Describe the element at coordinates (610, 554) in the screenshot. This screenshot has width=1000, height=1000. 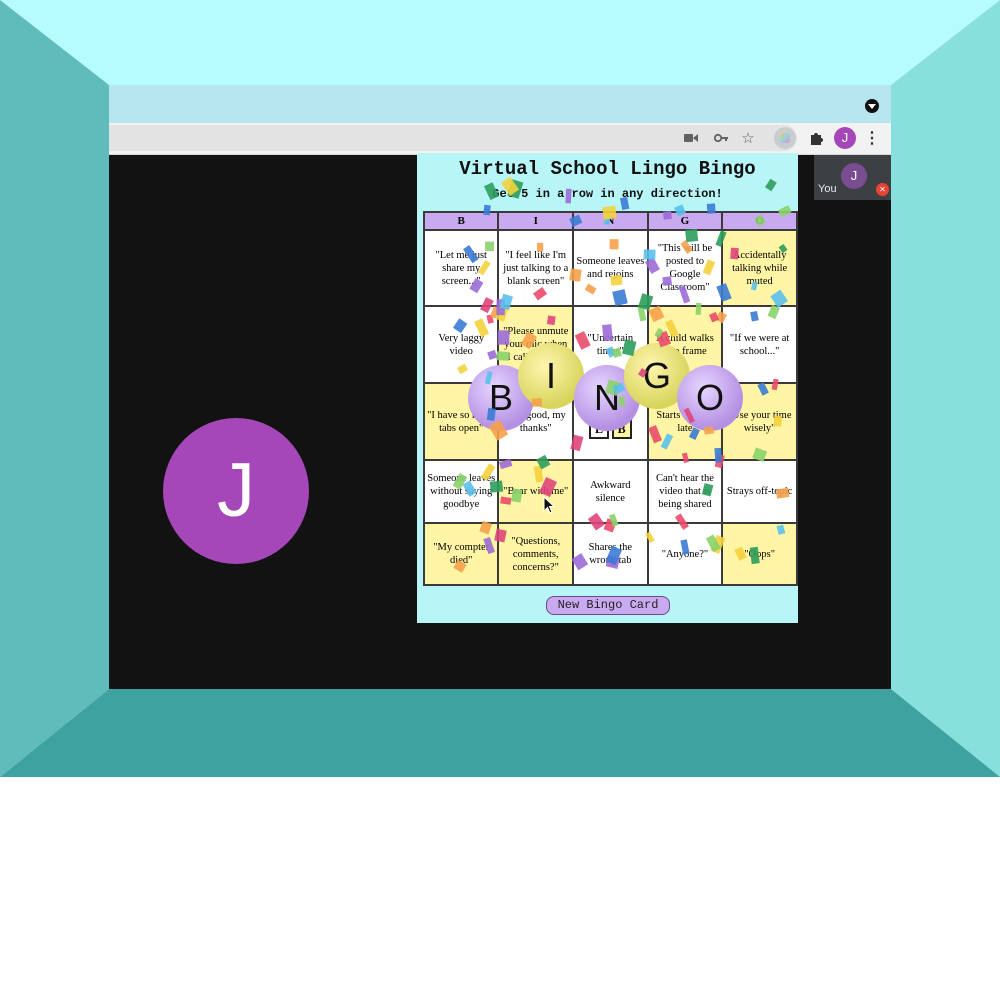
I see `bingo-cell: Shares the wrong tab` at that location.